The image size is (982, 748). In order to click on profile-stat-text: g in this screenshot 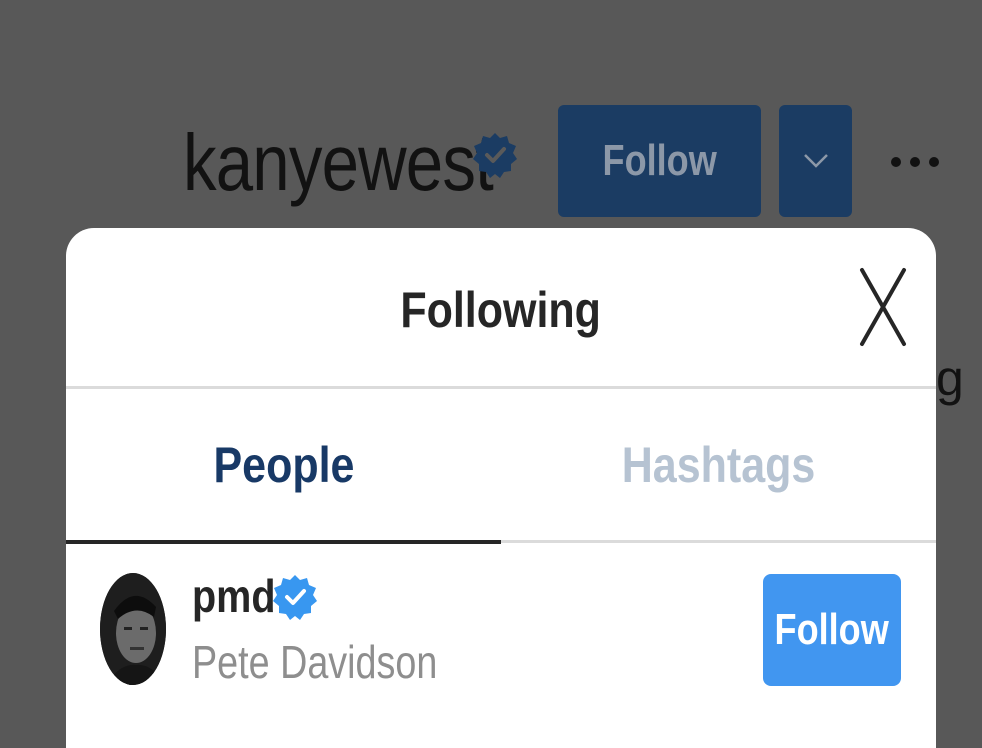, I will do `click(950, 378)`.